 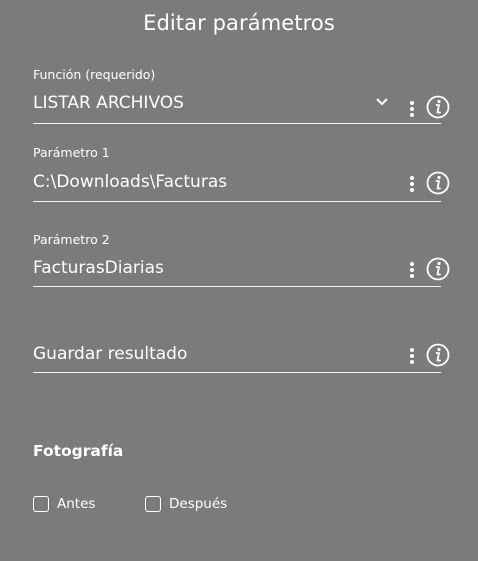 I want to click on before-checkbox-label: Antes, so click(x=76, y=504).